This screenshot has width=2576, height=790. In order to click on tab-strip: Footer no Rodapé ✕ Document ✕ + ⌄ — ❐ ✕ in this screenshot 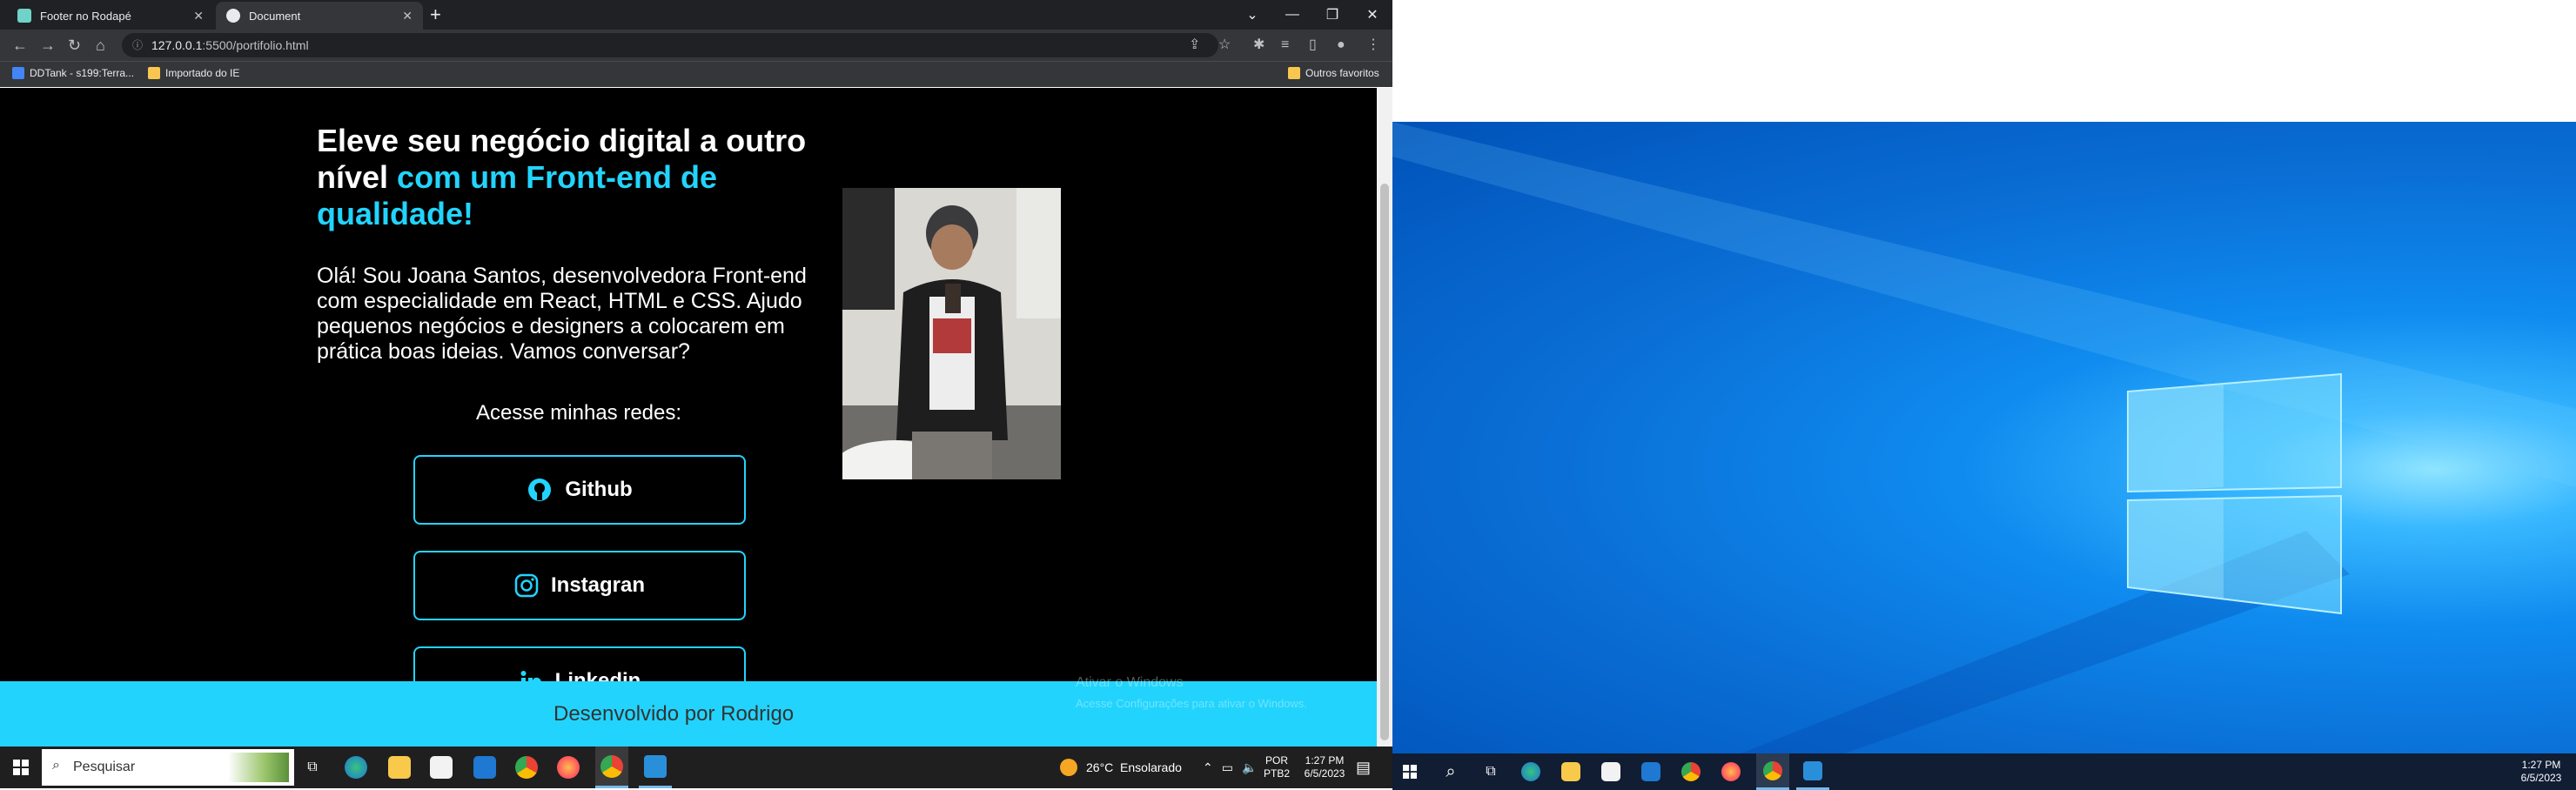, I will do `click(696, 15)`.